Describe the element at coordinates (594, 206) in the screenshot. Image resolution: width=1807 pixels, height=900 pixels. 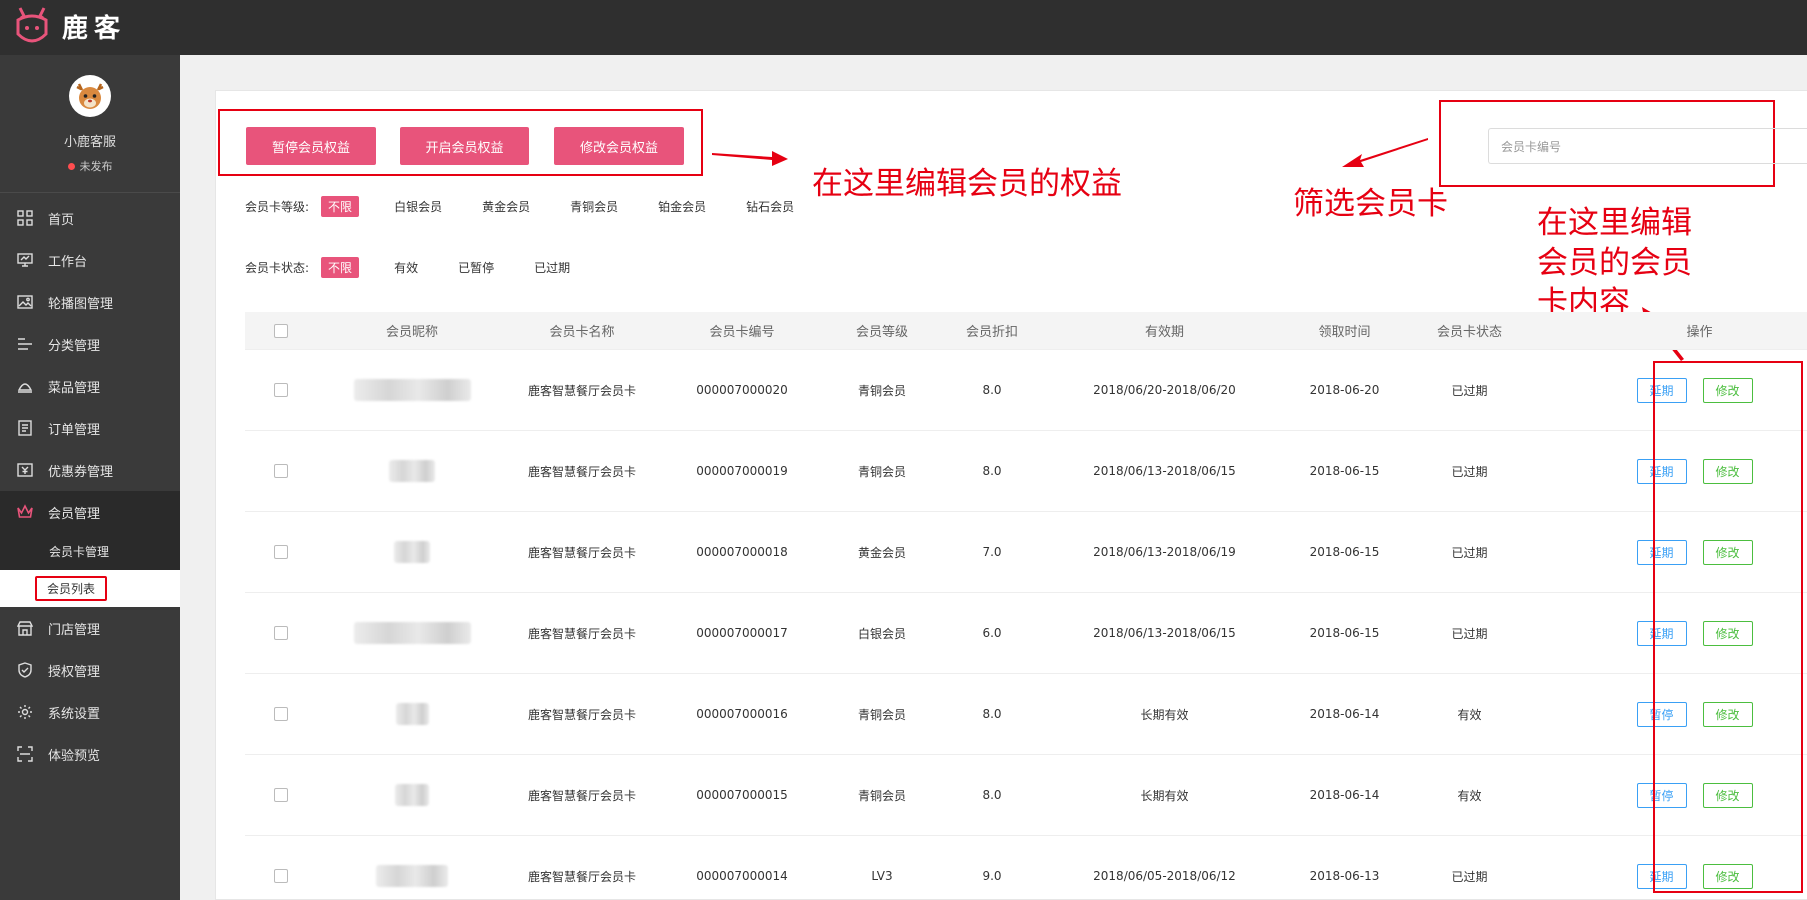
I see `level-option-bronze: 青铜会员` at that location.